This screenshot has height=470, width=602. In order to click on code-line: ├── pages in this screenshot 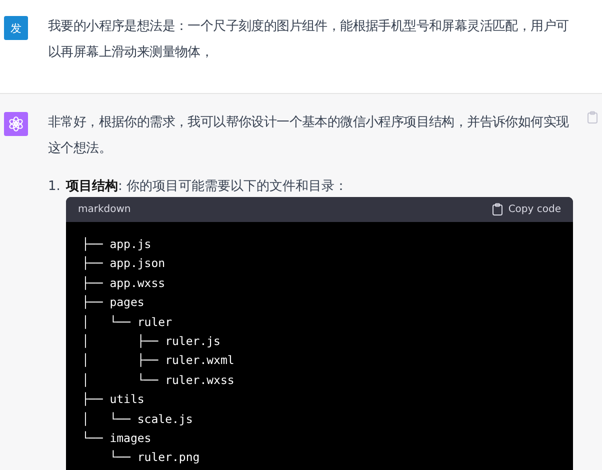, I will do `click(114, 303)`.